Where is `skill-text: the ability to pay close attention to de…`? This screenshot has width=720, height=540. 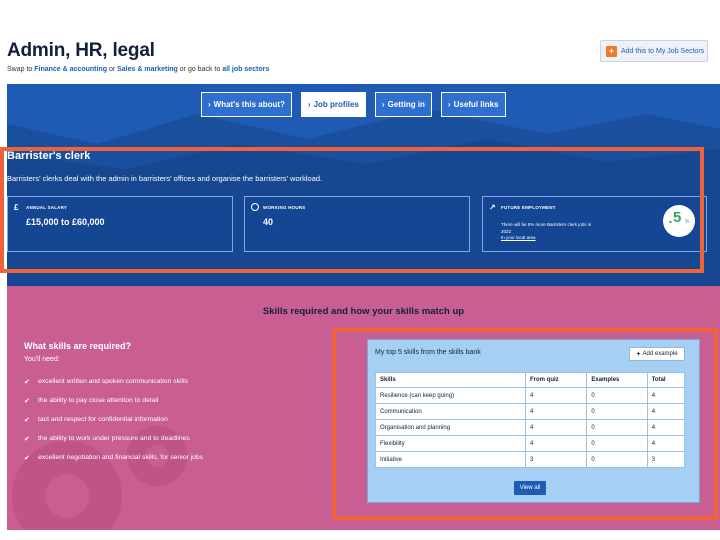
skill-text: the ability to pay close attention to de… is located at coordinates (98, 400).